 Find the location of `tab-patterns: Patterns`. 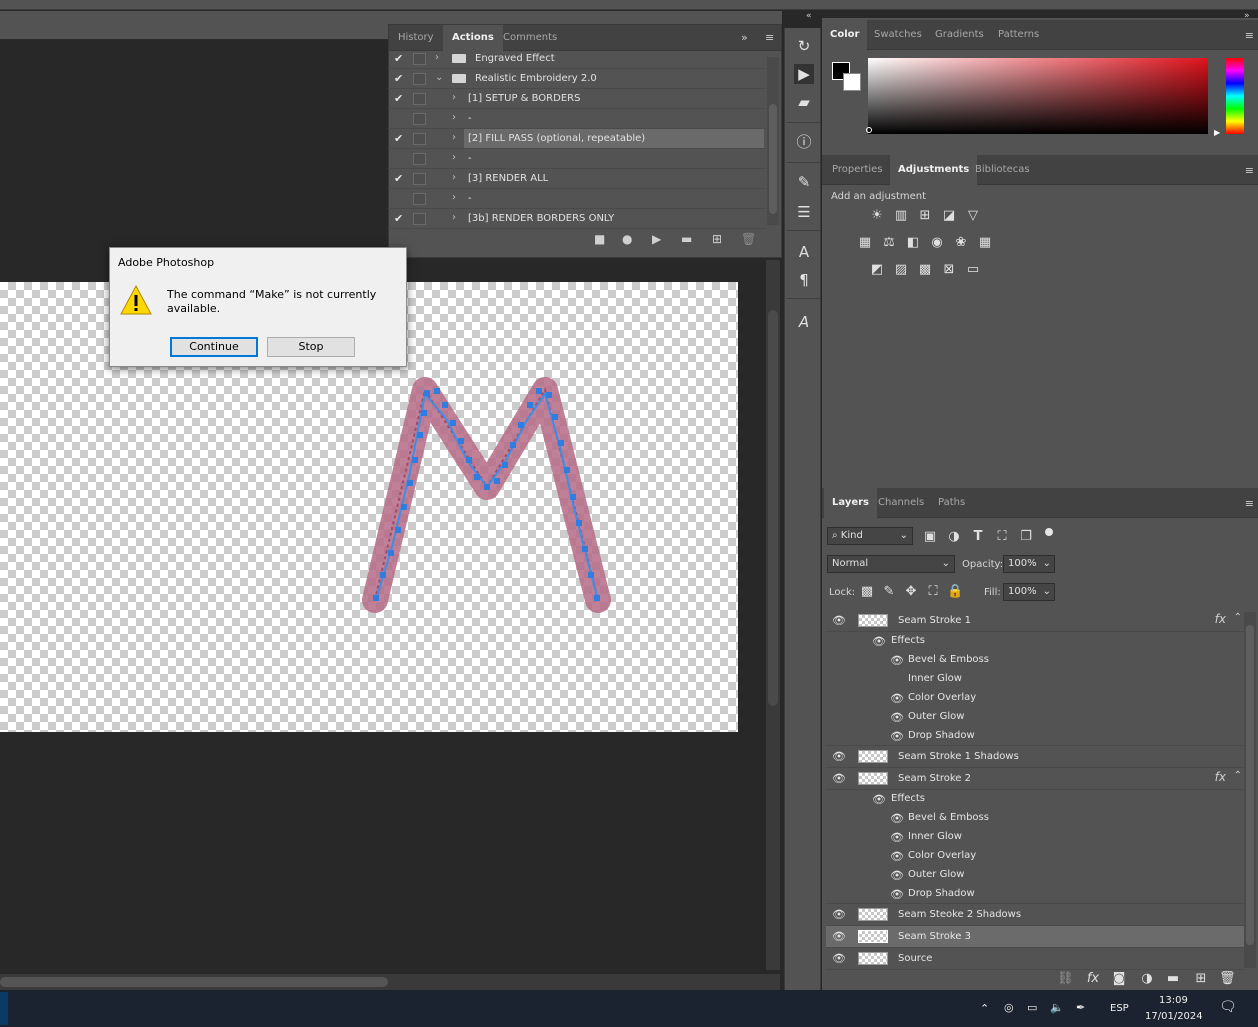

tab-patterns: Patterns is located at coordinates (1018, 35).